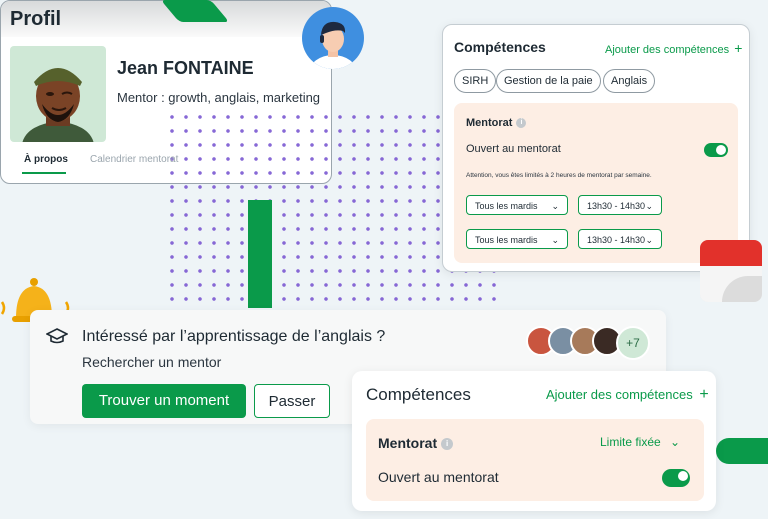 This screenshot has height=519, width=768. What do you see at coordinates (408, 443) in the screenshot?
I see `mentoring-title-secondary-text: Mentorat` at bounding box center [408, 443].